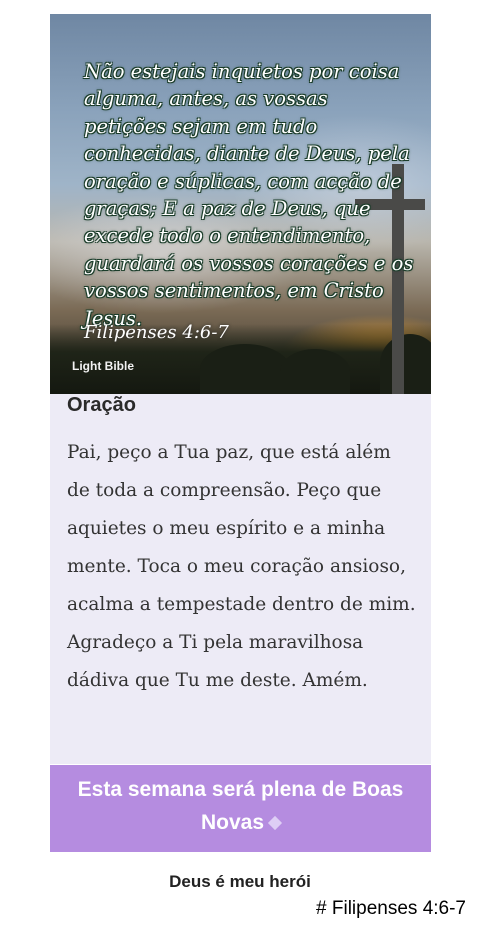 Image resolution: width=480 pixels, height=928 pixels. I want to click on announcement-banner: Esta semana será plena de Boas Novas, so click(240, 808).